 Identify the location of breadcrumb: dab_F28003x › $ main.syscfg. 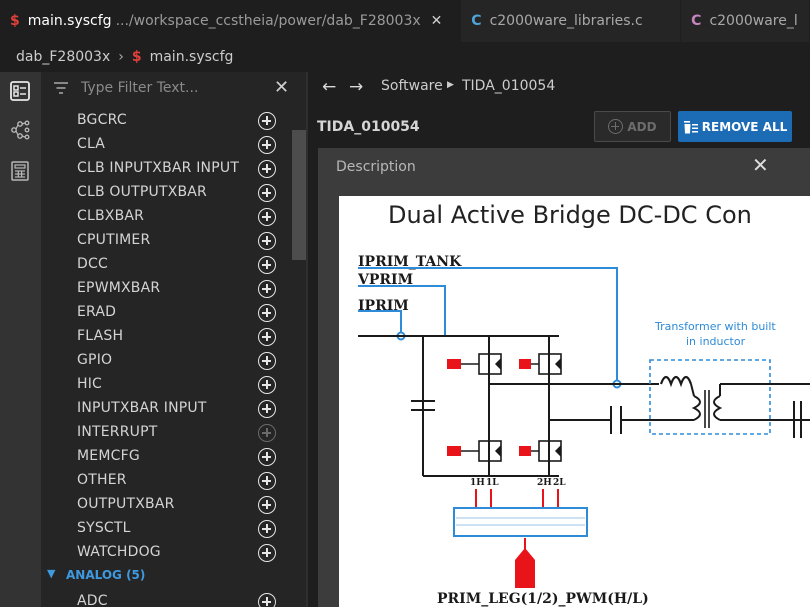
(405, 57).